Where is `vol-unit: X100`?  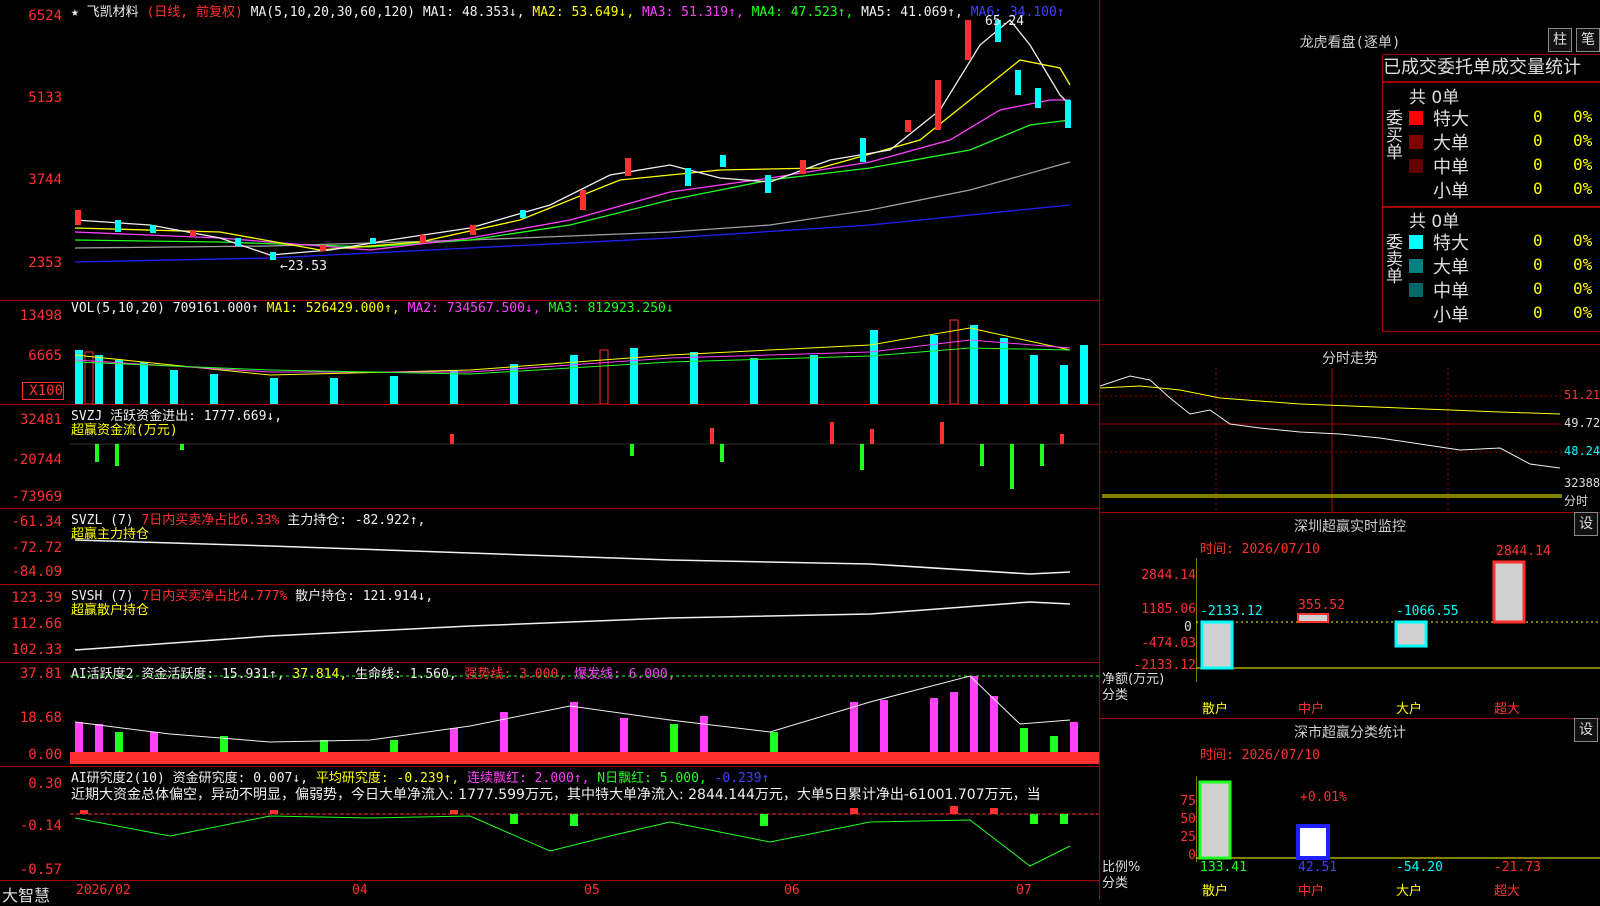 vol-unit: X100 is located at coordinates (43, 391).